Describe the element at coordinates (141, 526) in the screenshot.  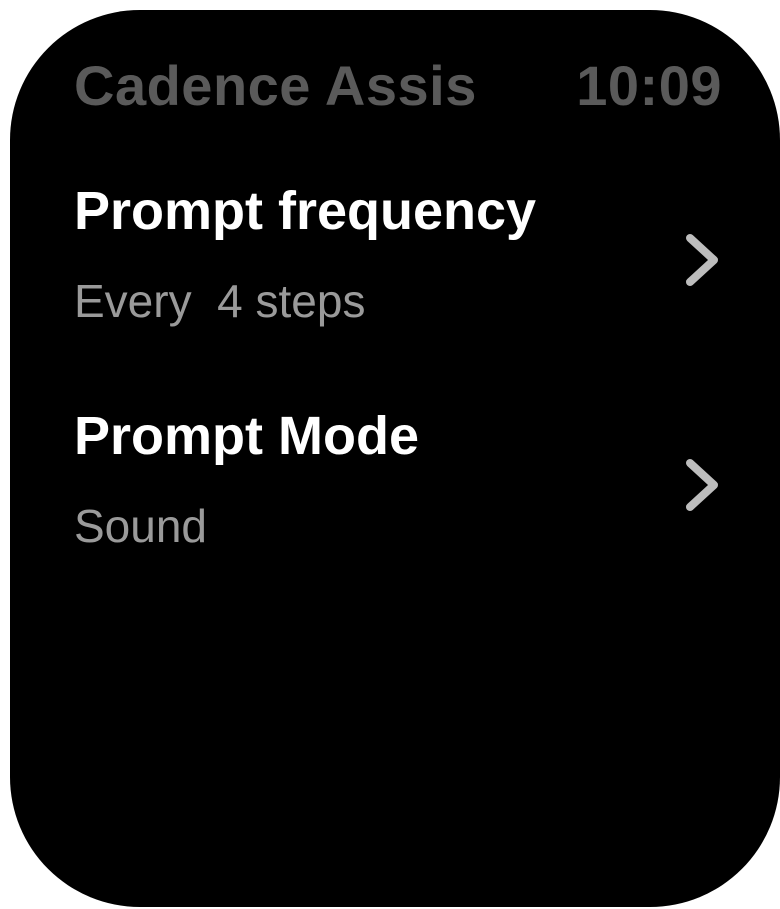
I see `prompt-mode-value: Sound` at that location.